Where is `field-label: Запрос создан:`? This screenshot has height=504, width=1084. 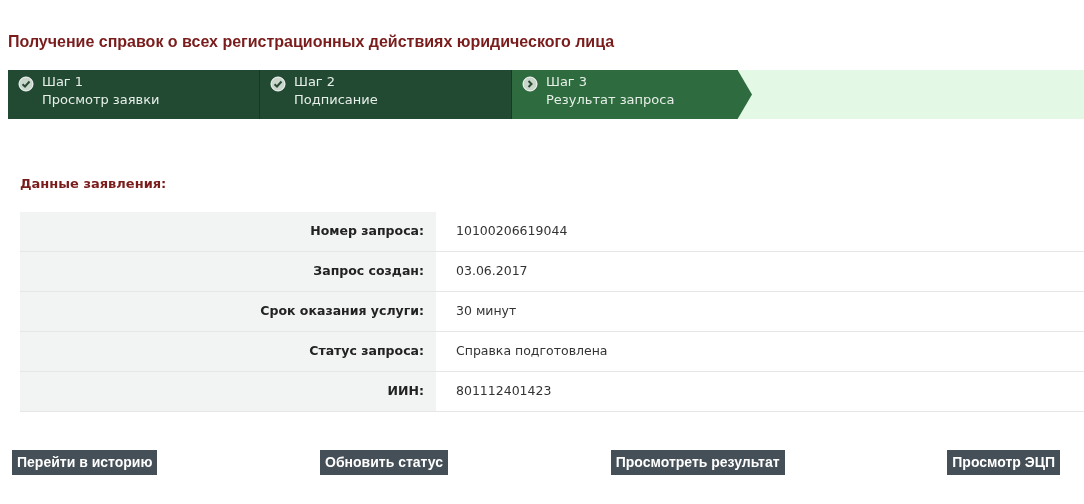 field-label: Запрос создан: is located at coordinates (368, 270).